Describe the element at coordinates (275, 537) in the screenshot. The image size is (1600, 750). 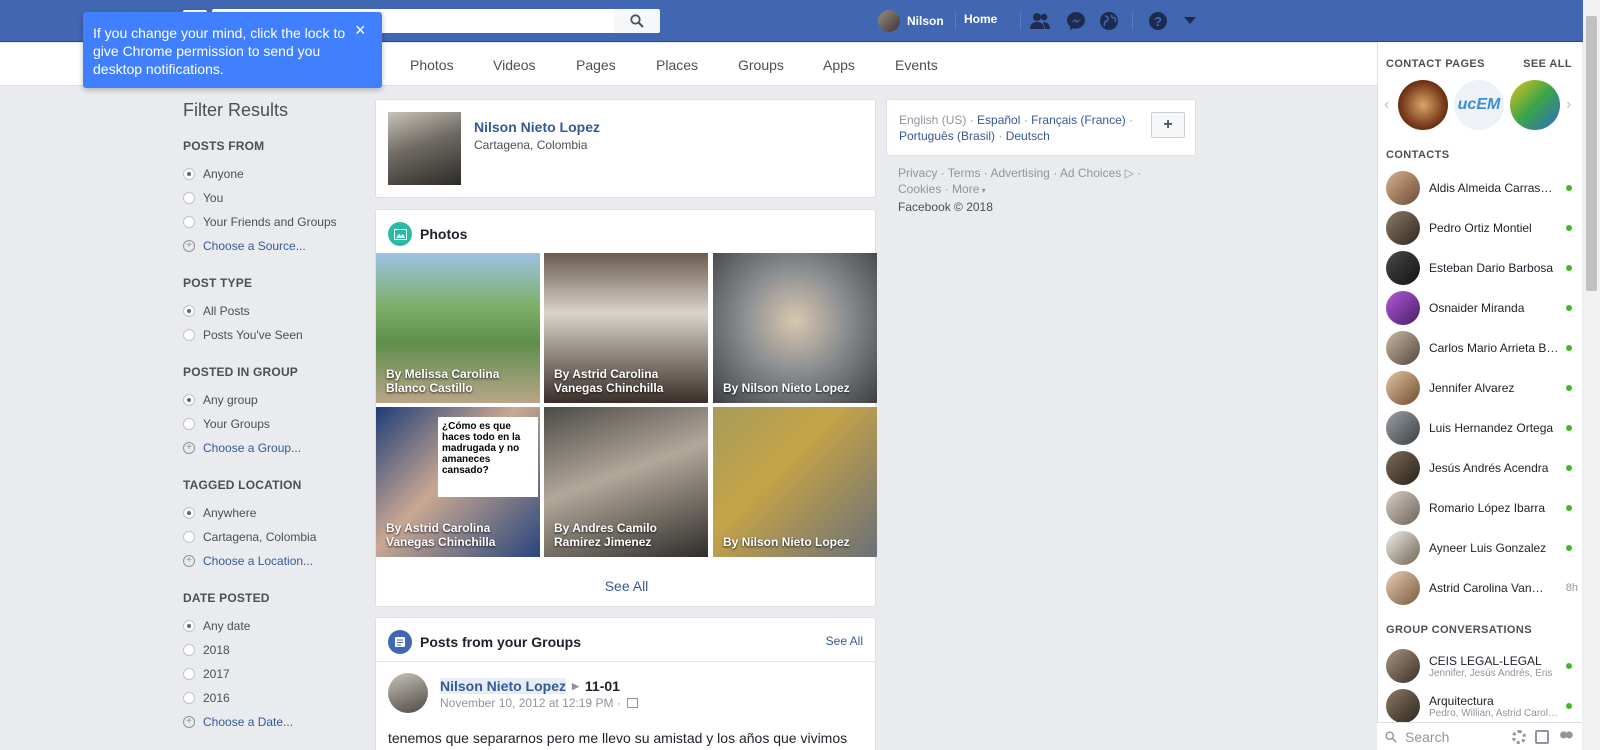
I see `filter-option-cartagena: Cartagena, Colombia` at that location.